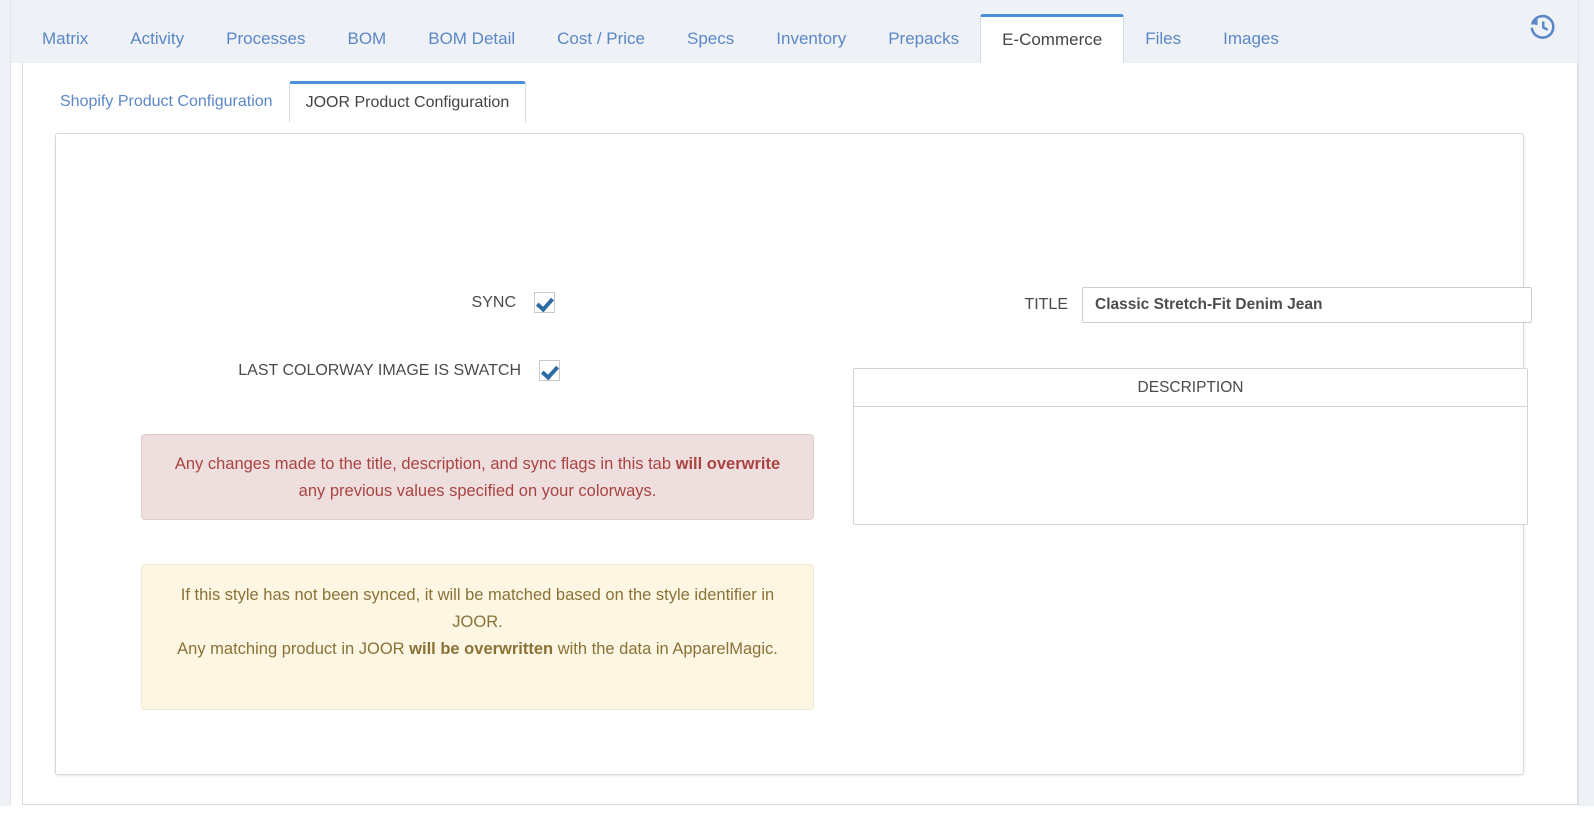 The width and height of the screenshot is (1594, 826). I want to click on title-field-row: TITLE, so click(1274, 305).